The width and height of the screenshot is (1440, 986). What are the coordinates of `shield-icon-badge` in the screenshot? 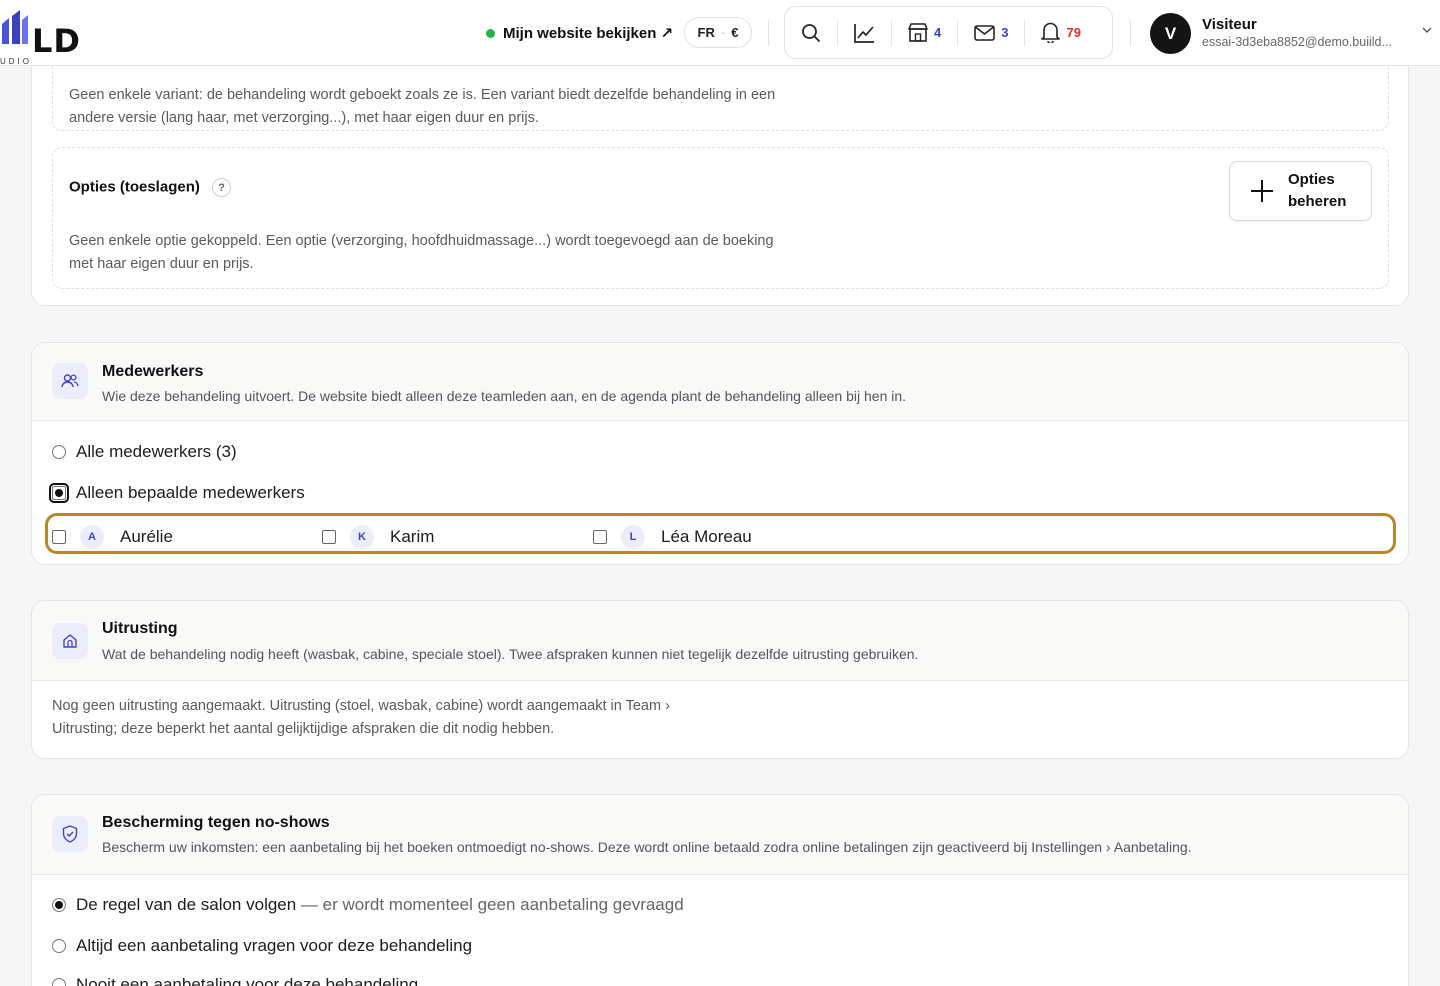 It's located at (70, 834).